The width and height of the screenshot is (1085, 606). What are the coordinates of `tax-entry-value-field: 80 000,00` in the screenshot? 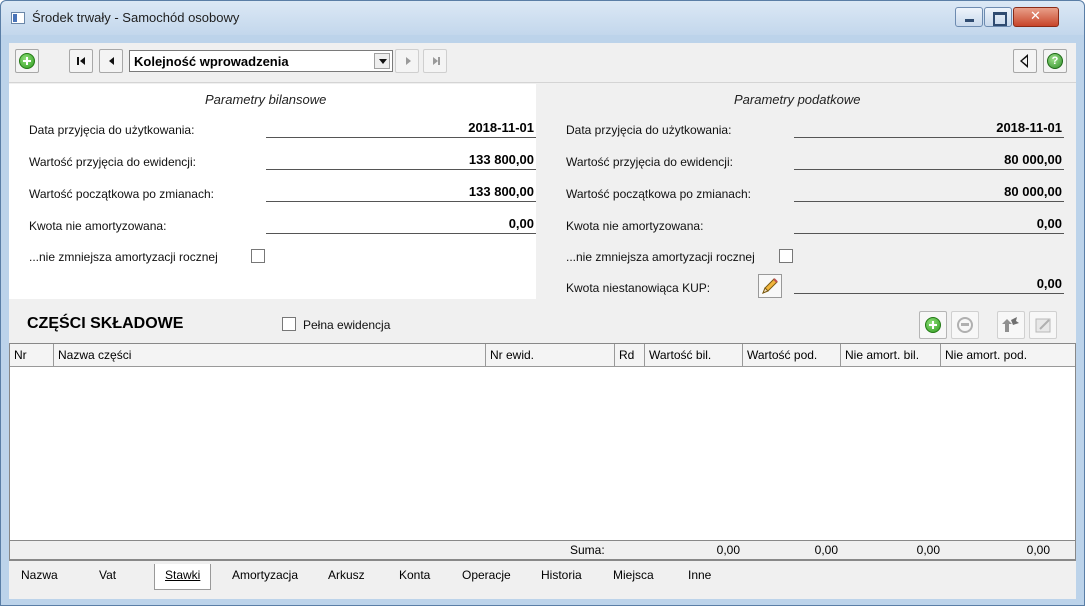 It's located at (929, 161).